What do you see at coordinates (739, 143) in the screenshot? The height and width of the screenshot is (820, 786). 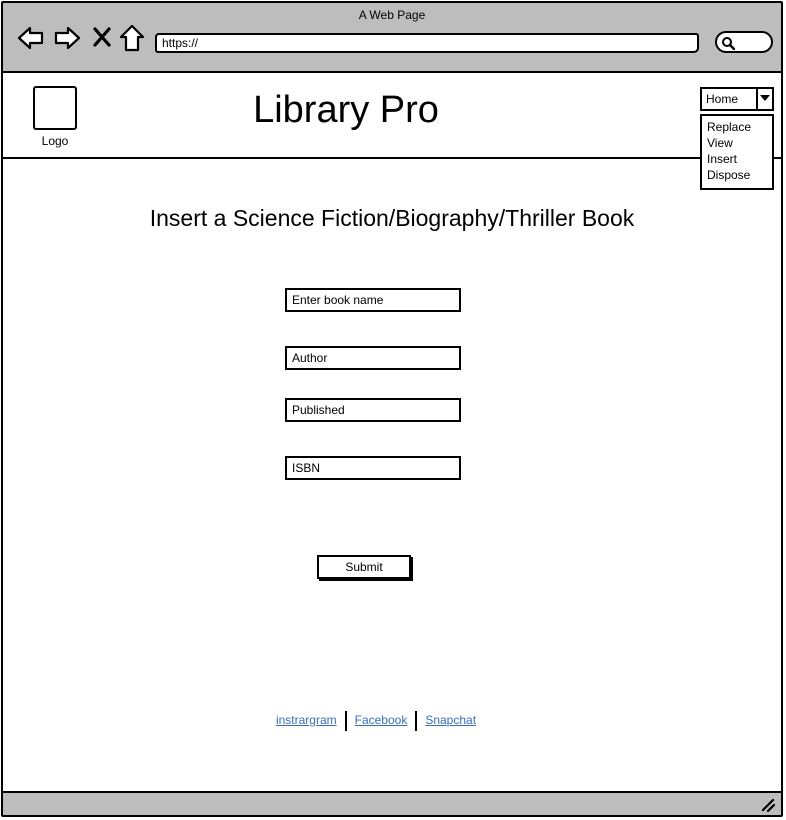 I see `menu-item-view: View` at bounding box center [739, 143].